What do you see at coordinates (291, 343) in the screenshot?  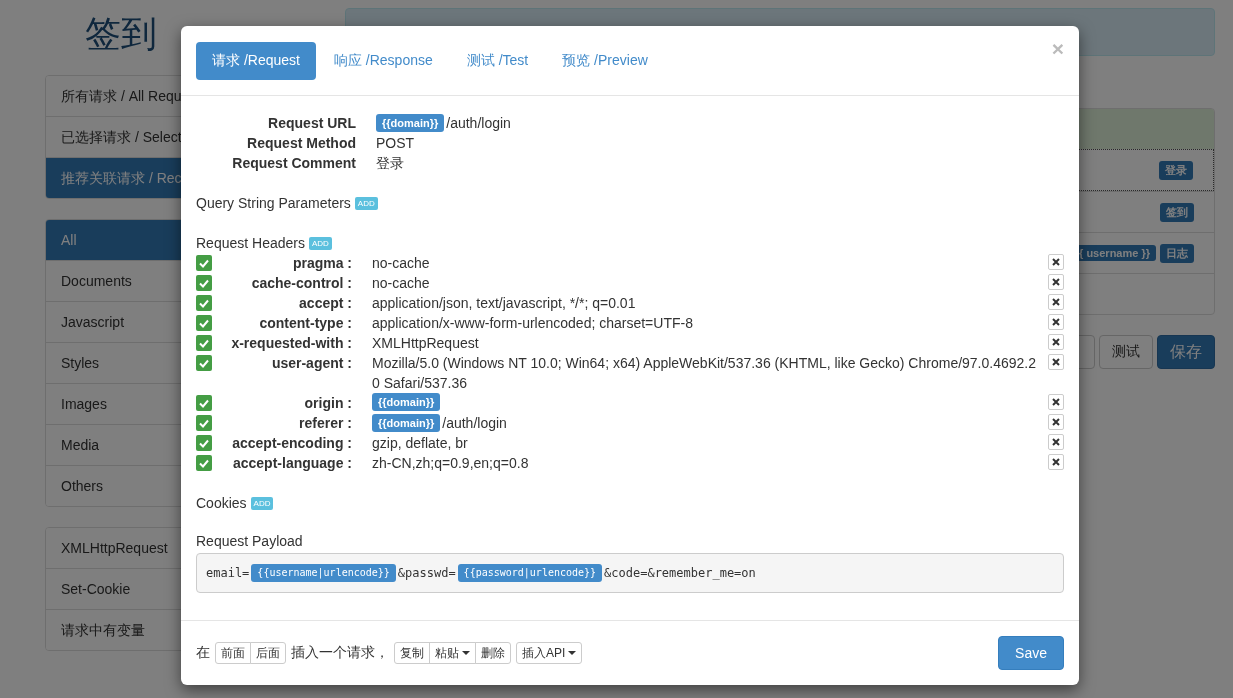 I see `header-name: x-requested-with :` at bounding box center [291, 343].